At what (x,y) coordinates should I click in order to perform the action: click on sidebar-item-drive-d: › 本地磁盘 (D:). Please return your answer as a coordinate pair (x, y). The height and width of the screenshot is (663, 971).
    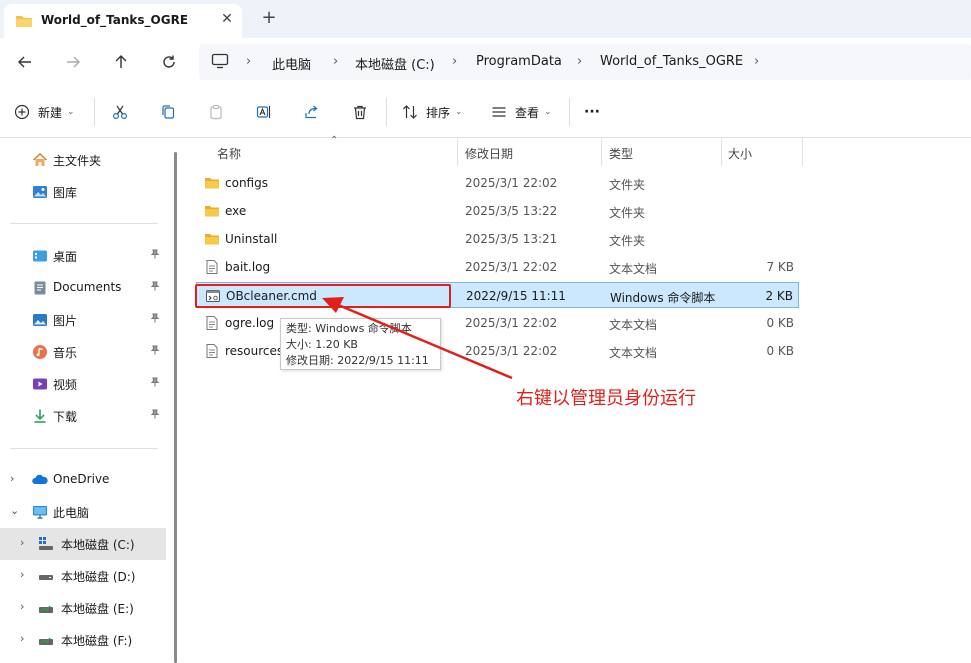
    Looking at the image, I should click on (83, 576).